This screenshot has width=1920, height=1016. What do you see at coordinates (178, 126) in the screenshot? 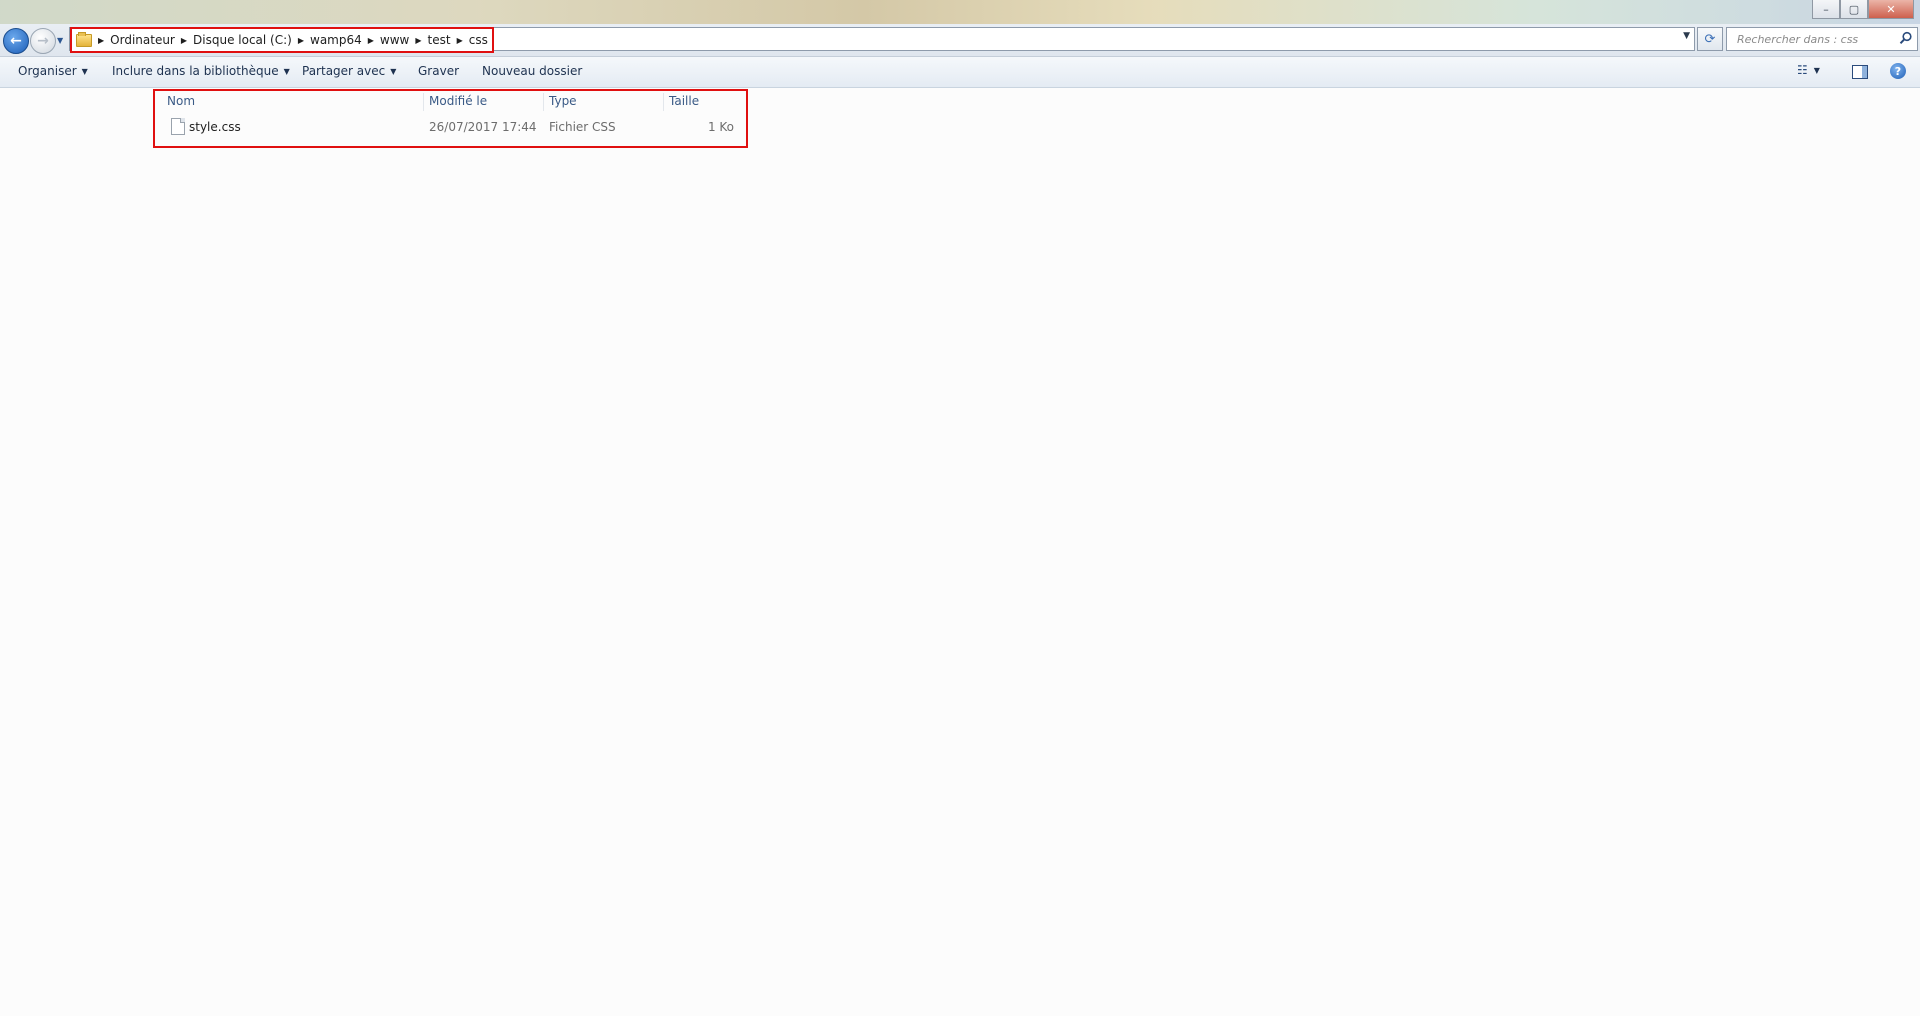
I see `css-file-icon` at bounding box center [178, 126].